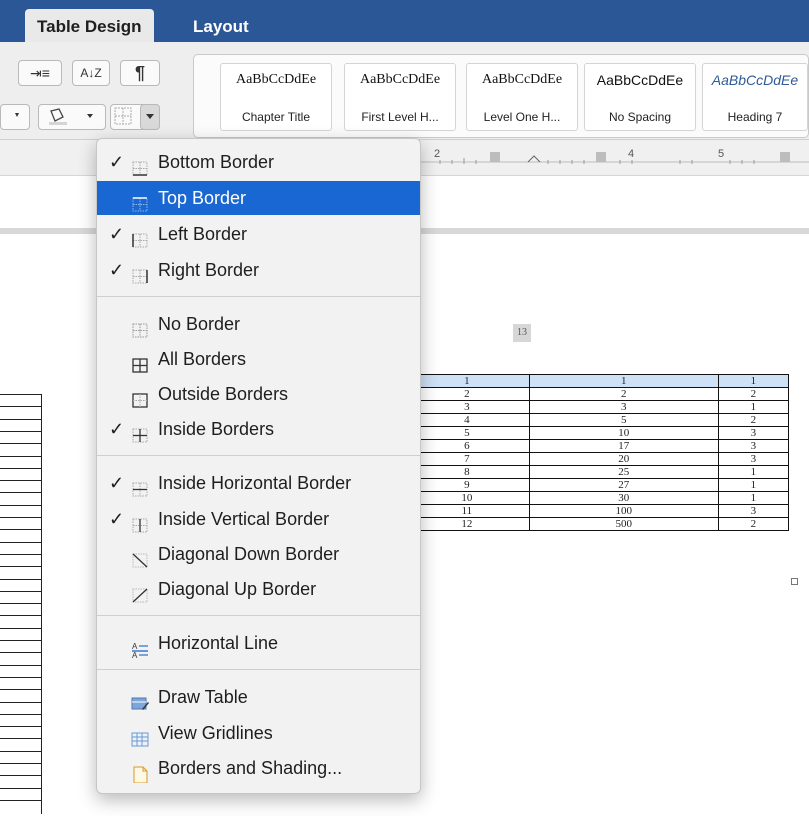  What do you see at coordinates (249, 554) in the screenshot?
I see `menu-item-label: Diagonal Down Border` at bounding box center [249, 554].